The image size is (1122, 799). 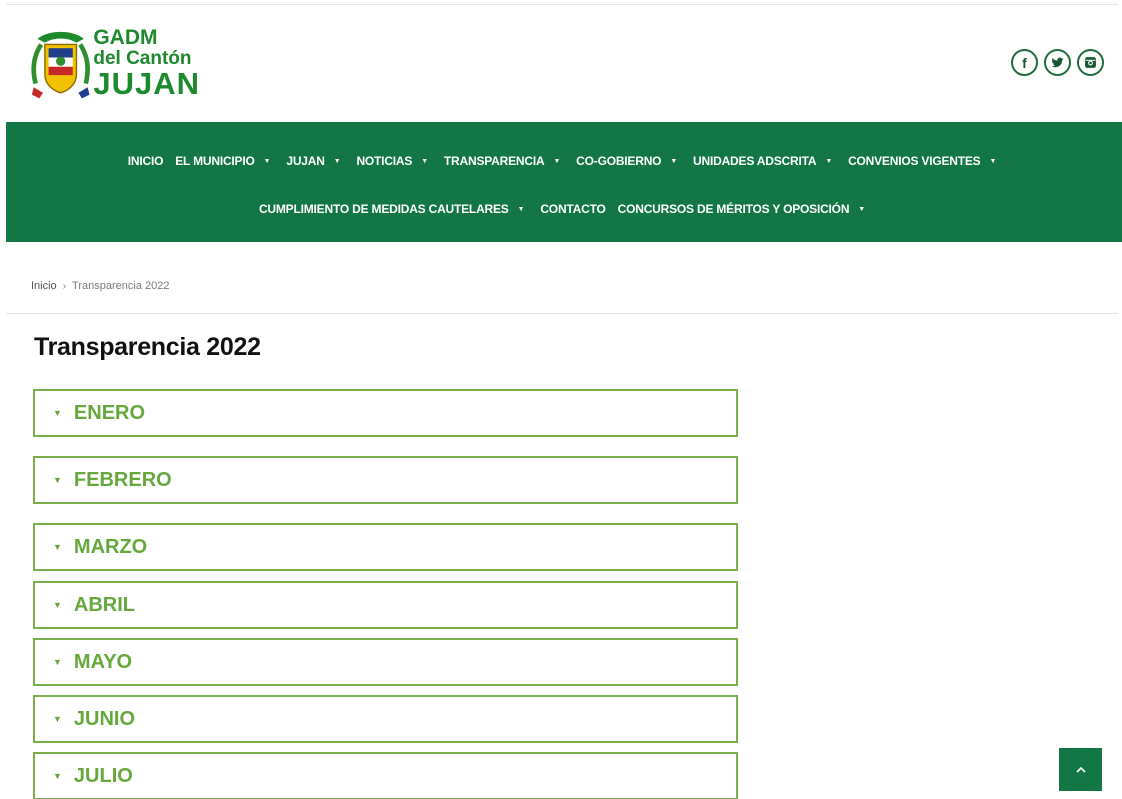 What do you see at coordinates (121, 286) in the screenshot?
I see `breadcrumb-current: Transparencia 2022` at bounding box center [121, 286].